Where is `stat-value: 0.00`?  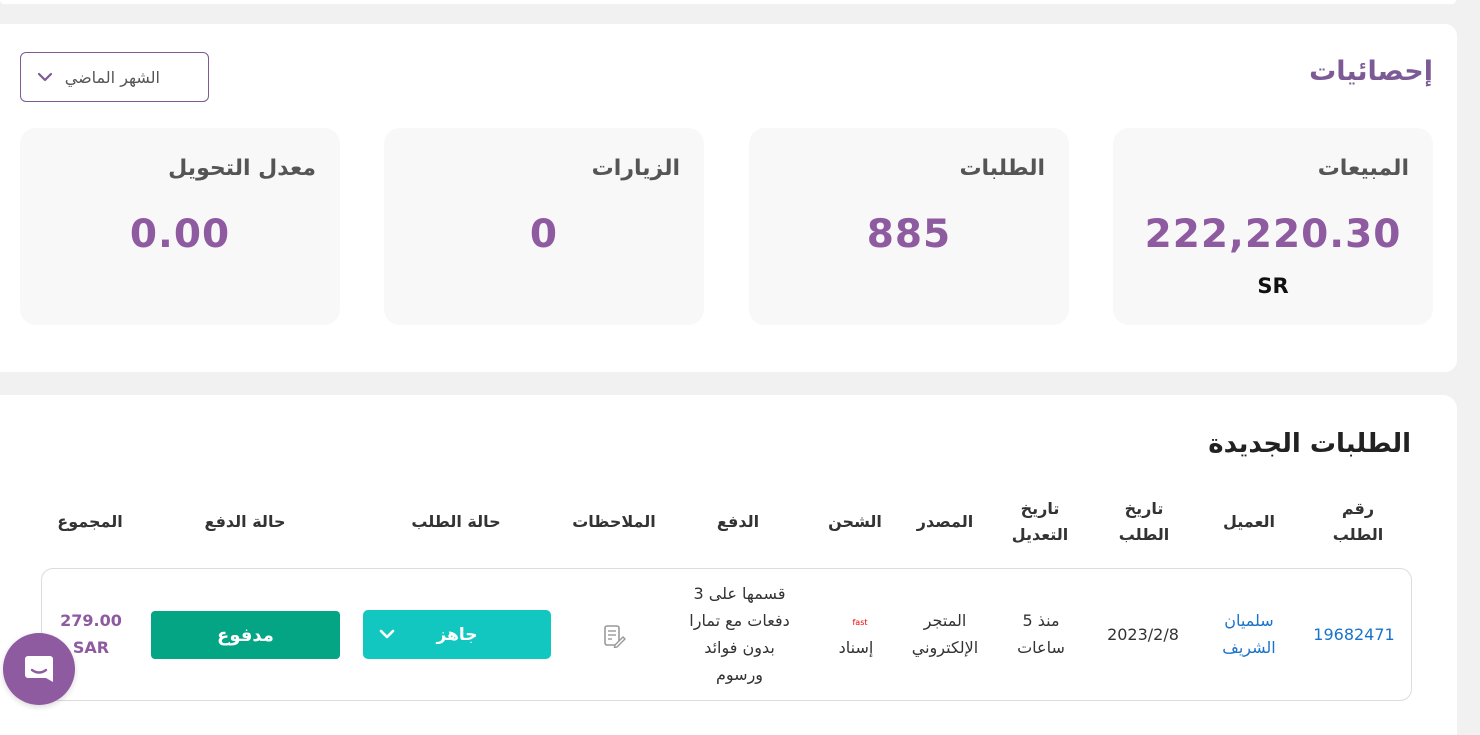 stat-value: 0.00 is located at coordinates (180, 234).